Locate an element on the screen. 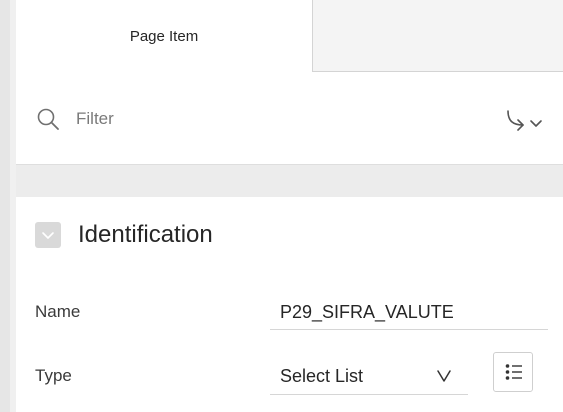 This screenshot has width=563, height=412. left-border is located at coordinates (5, 206).